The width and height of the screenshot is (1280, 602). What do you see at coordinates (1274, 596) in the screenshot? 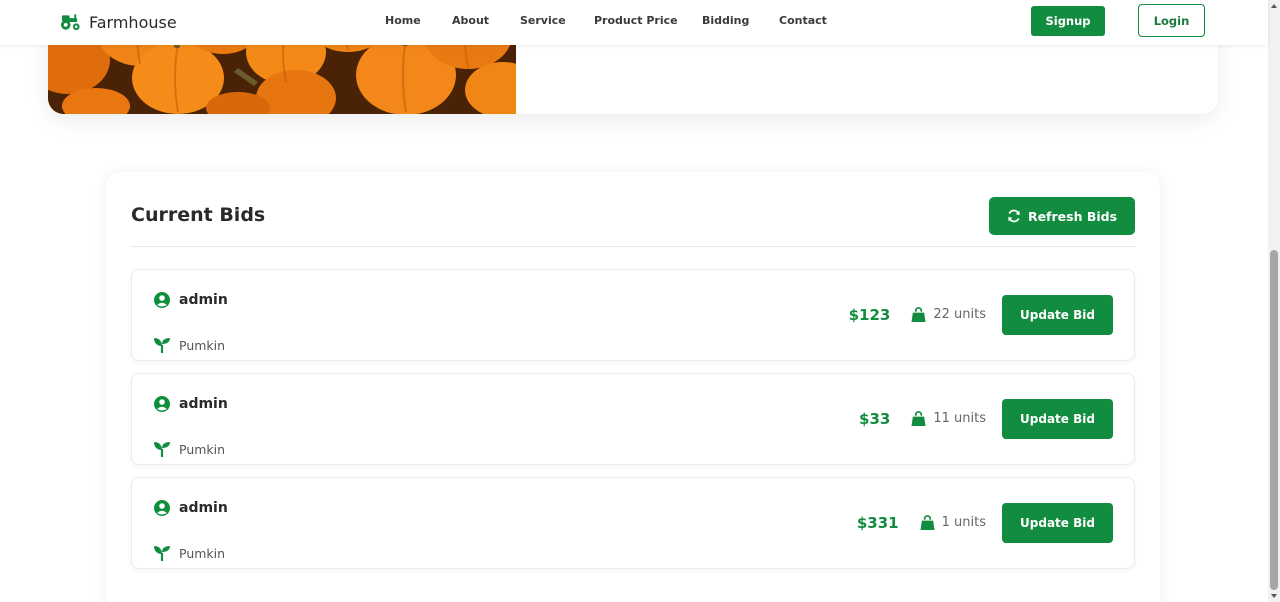
I see `scroll-down-arrow-icon` at bounding box center [1274, 596].